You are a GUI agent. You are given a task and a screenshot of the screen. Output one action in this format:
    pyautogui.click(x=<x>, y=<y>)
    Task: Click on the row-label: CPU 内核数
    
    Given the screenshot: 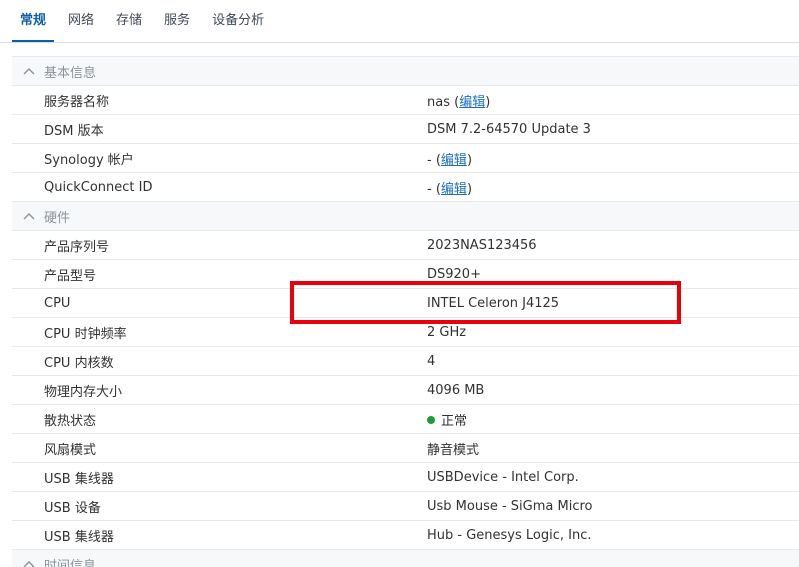 What is the action you would take?
    pyautogui.click(x=79, y=363)
    